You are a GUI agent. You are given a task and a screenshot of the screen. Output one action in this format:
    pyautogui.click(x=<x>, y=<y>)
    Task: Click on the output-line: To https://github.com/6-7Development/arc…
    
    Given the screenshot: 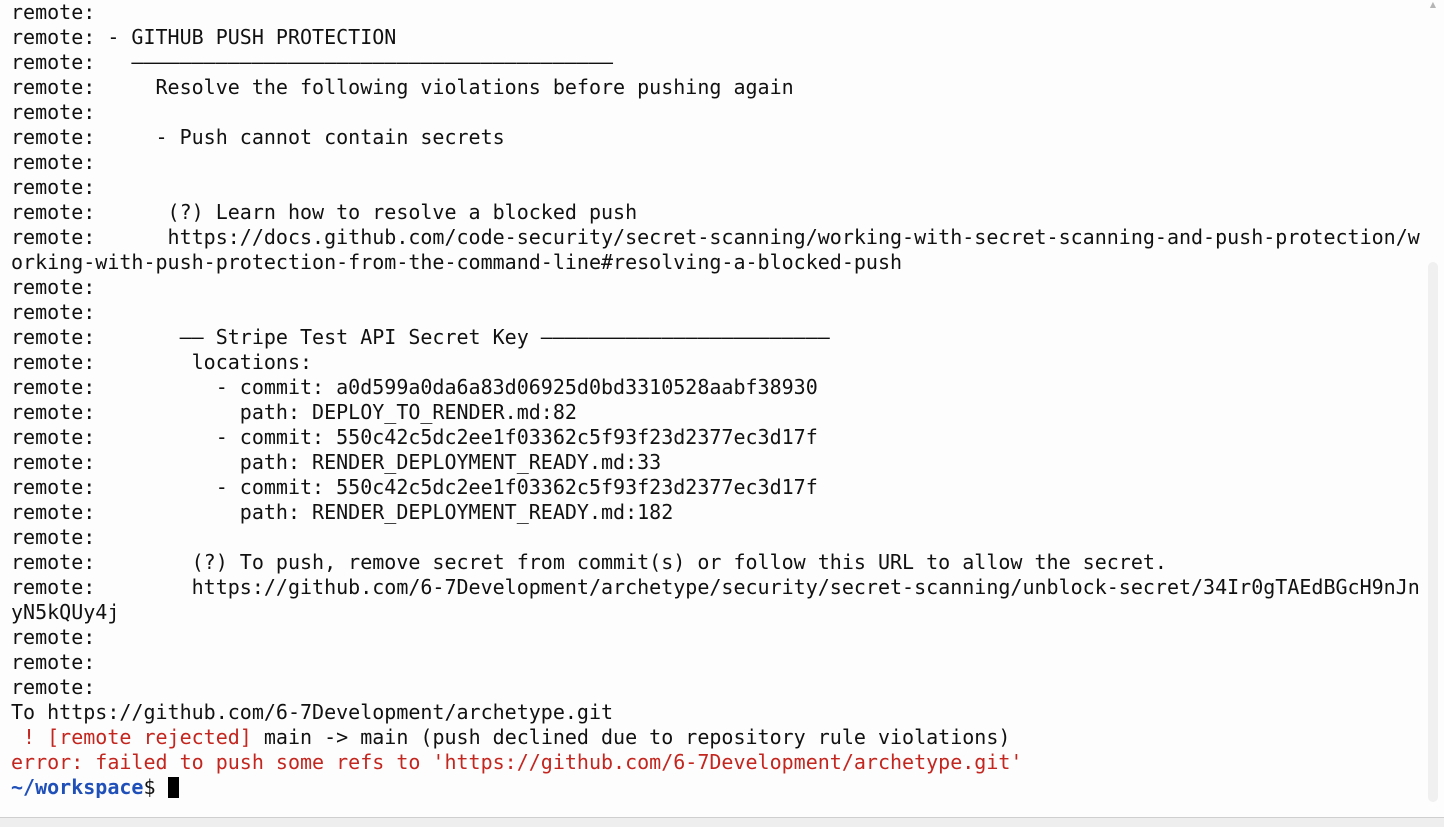 What is the action you would take?
    pyautogui.click(x=312, y=712)
    